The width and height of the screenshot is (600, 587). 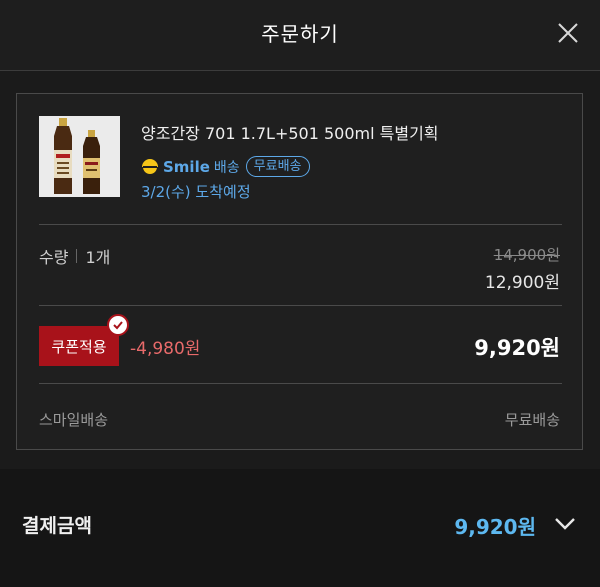 I want to click on coupon-apply-button: 쿠폰적용, so click(x=79, y=346).